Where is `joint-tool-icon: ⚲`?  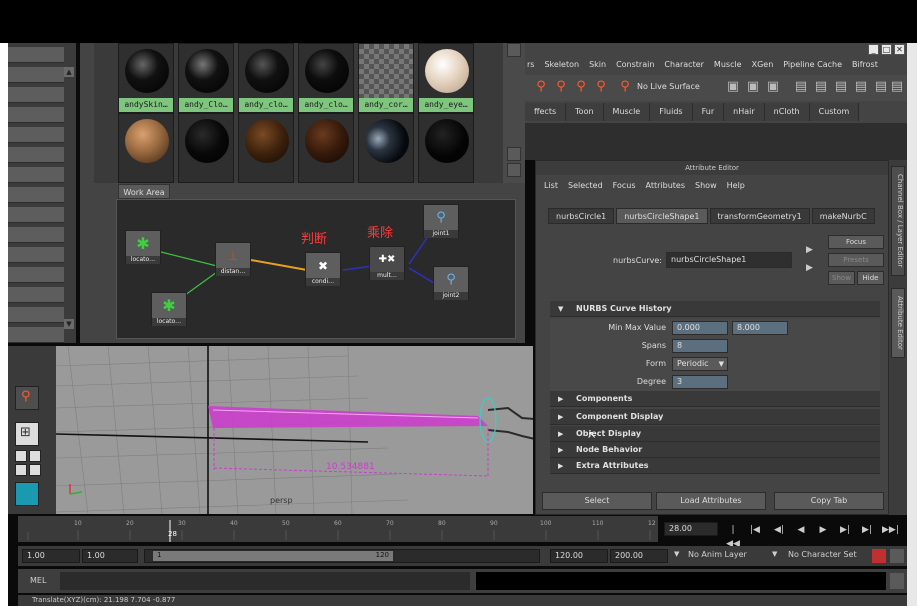 joint-tool-icon: ⚲ is located at coordinates (27, 398).